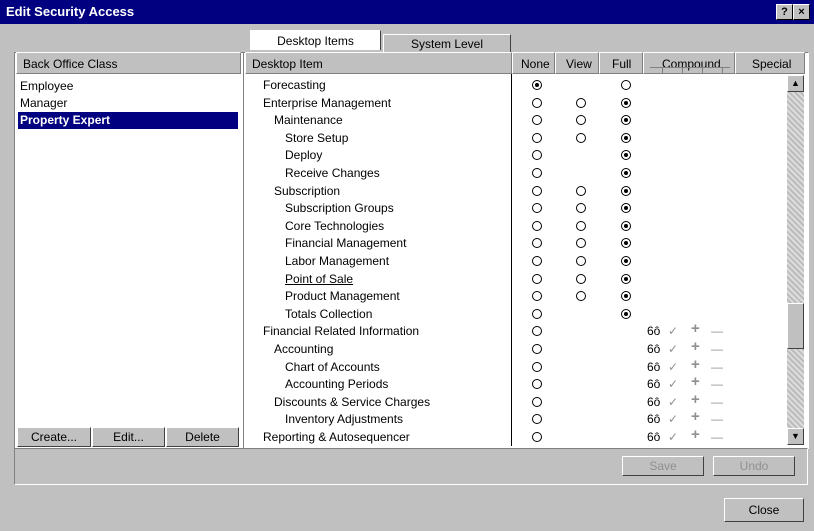  I want to click on scroll-down-button: ▼, so click(795, 436).